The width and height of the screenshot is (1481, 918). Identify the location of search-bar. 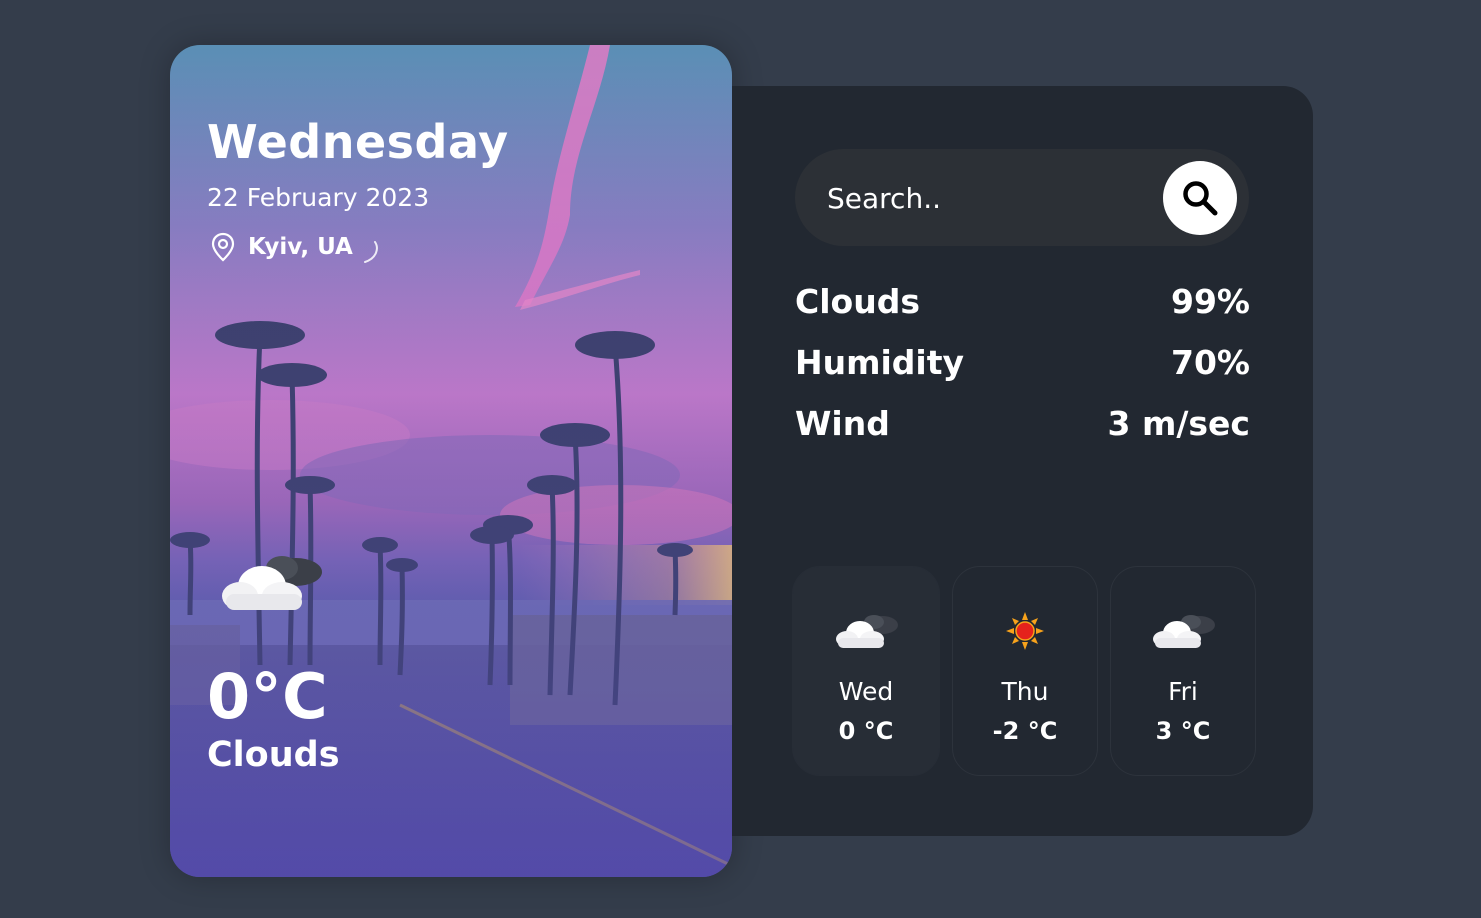
(1022, 198).